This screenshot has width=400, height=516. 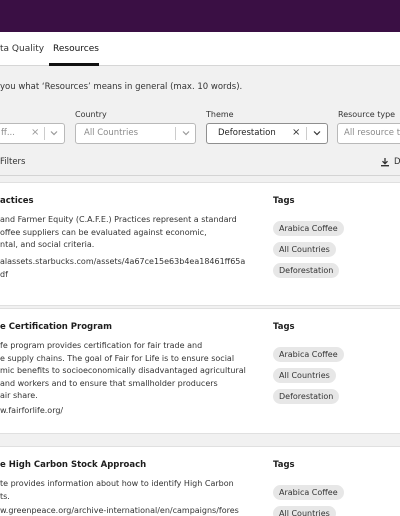 What do you see at coordinates (74, 64) in the screenshot?
I see `active-tab-indicator` at bounding box center [74, 64].